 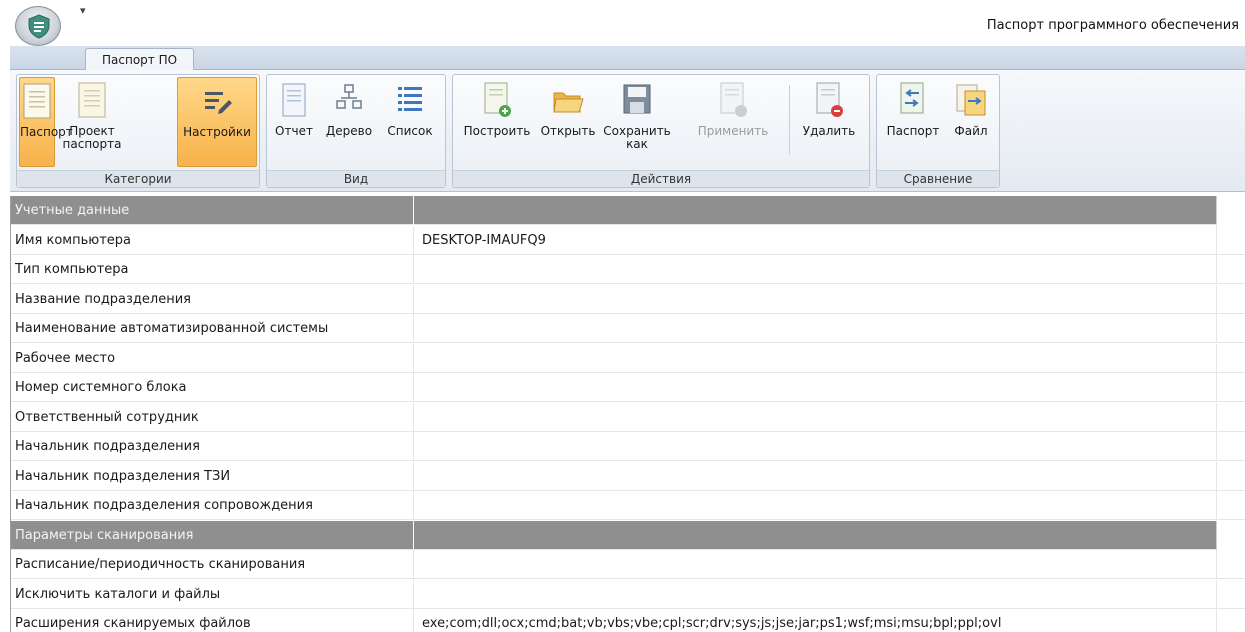 What do you see at coordinates (568, 122) in the screenshot?
I see `open-button: Открыть` at bounding box center [568, 122].